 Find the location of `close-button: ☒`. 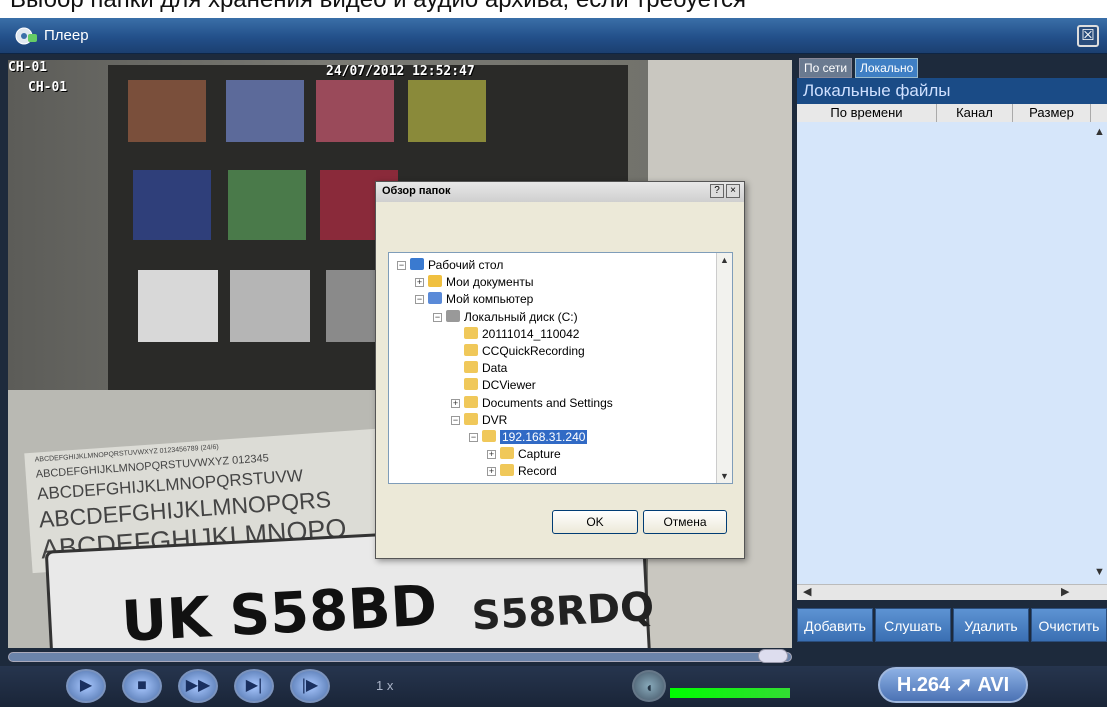

close-button: ☒ is located at coordinates (1088, 36).